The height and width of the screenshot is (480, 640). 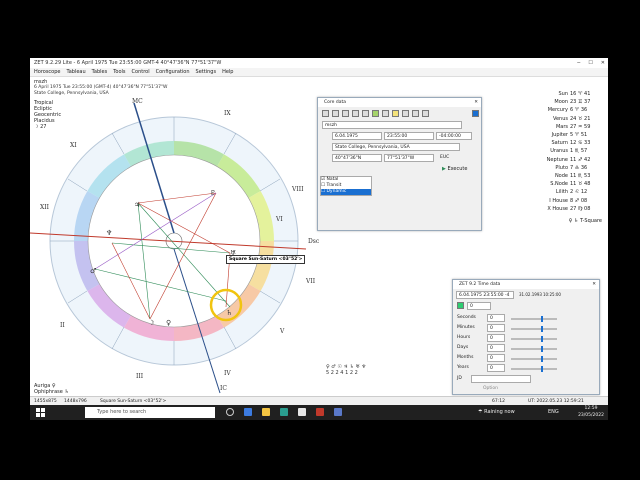 What do you see at coordinates (465, 357) in the screenshot?
I see `months-row: Months` at bounding box center [465, 357].